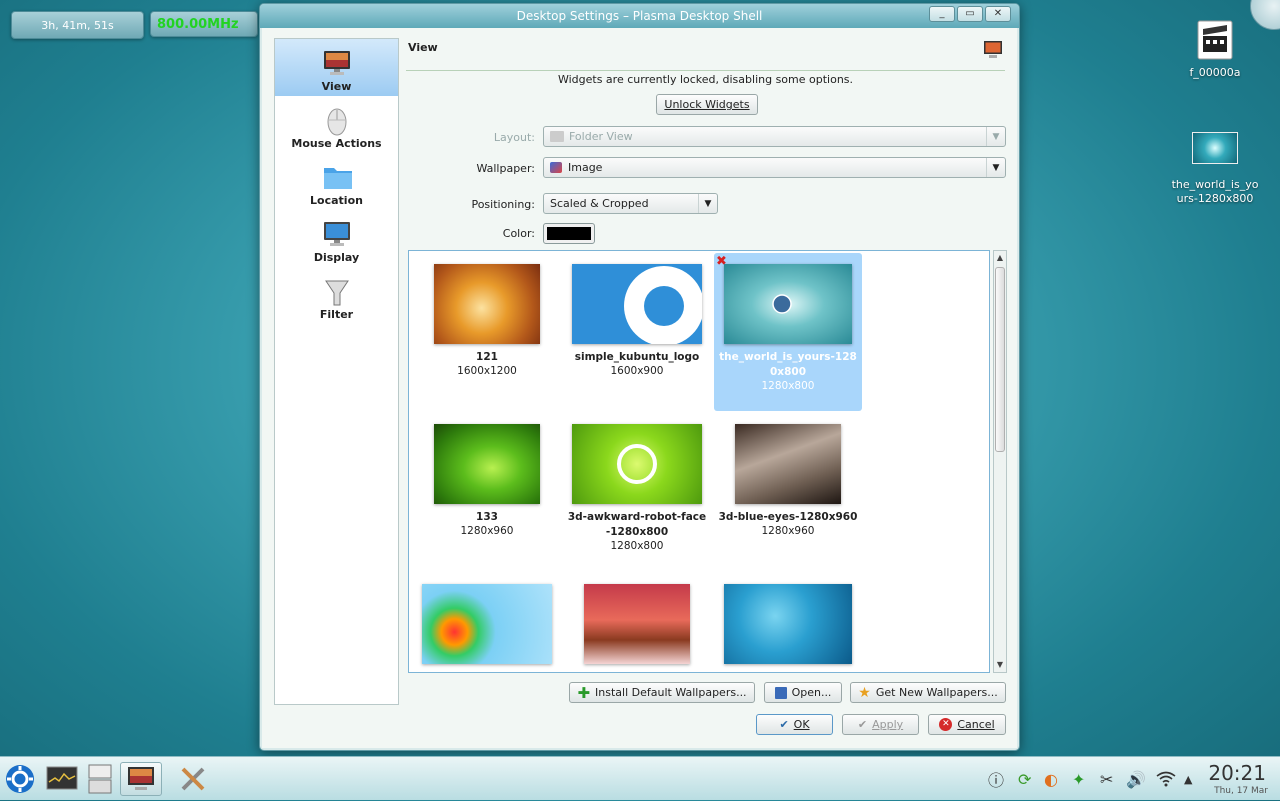  What do you see at coordinates (801, 724) in the screenshot?
I see `ok-label: OK` at bounding box center [801, 724].